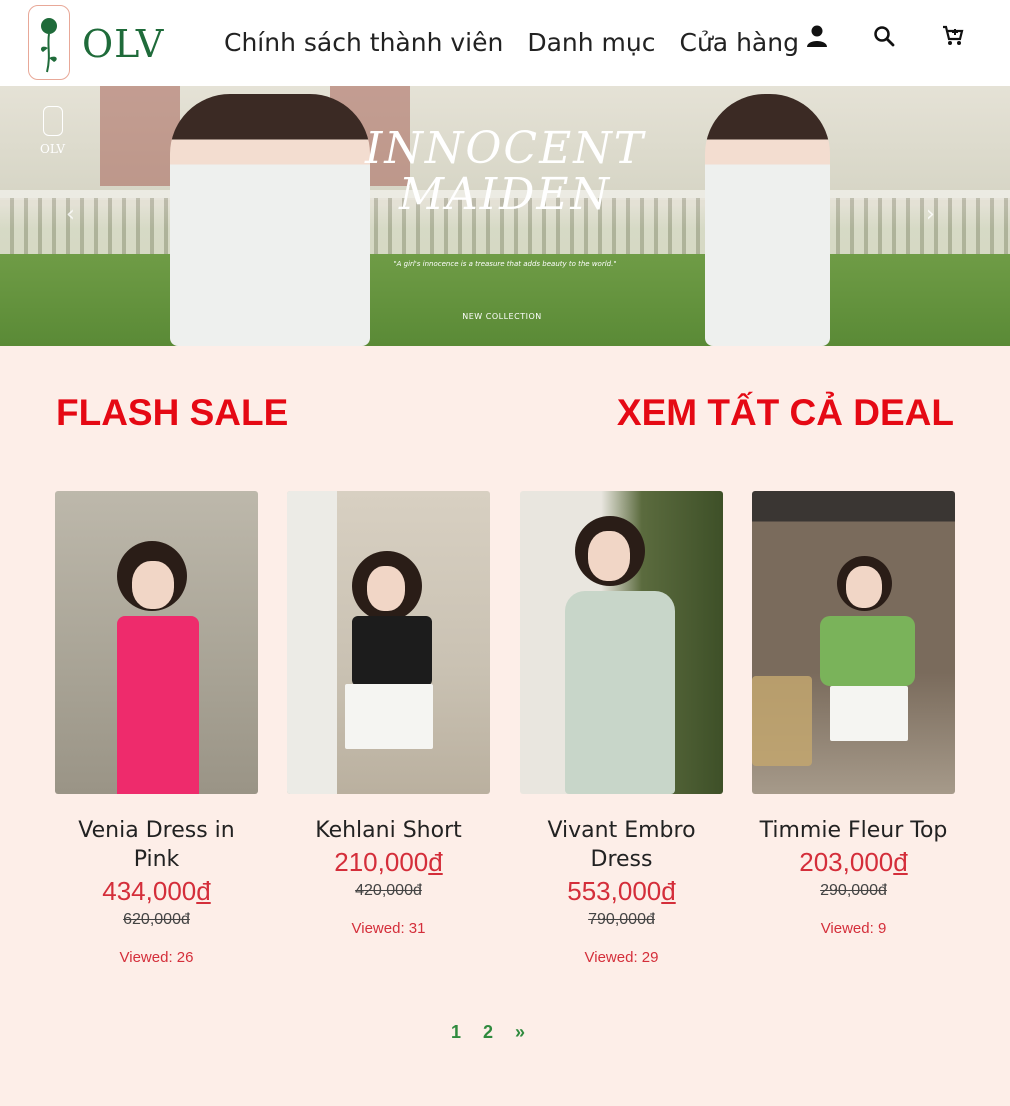  Describe the element at coordinates (621, 957) in the screenshot. I see `product-views: Viewed: 29` at that location.